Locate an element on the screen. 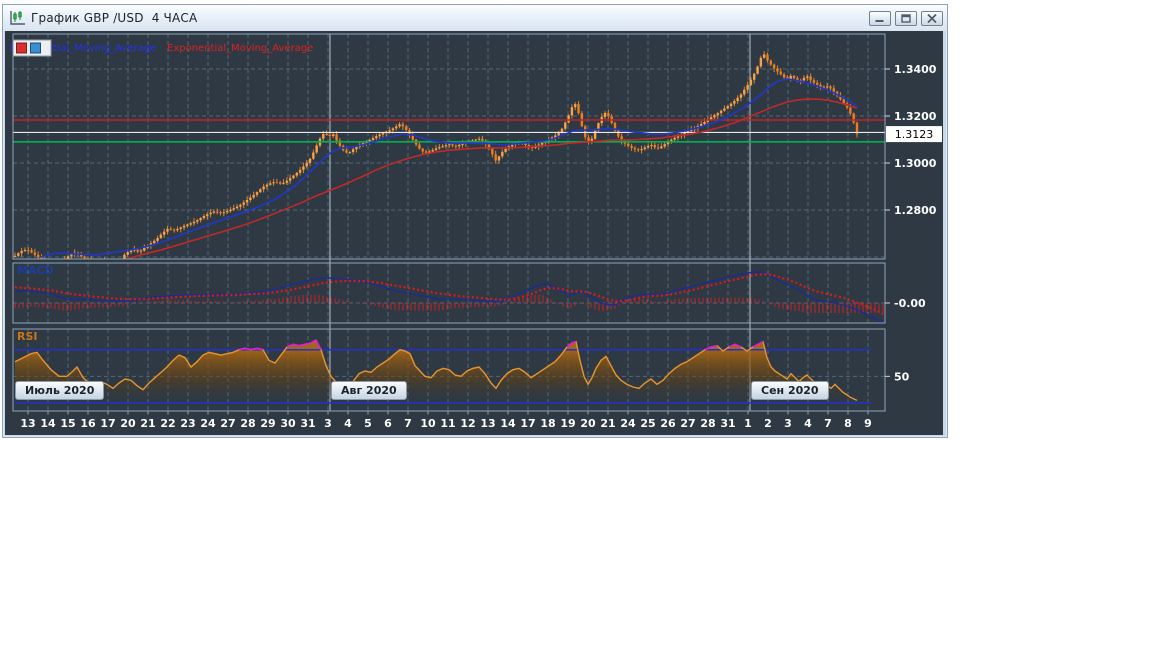 This screenshot has width=1152, height=648. close-button is located at coordinates (932, 18).